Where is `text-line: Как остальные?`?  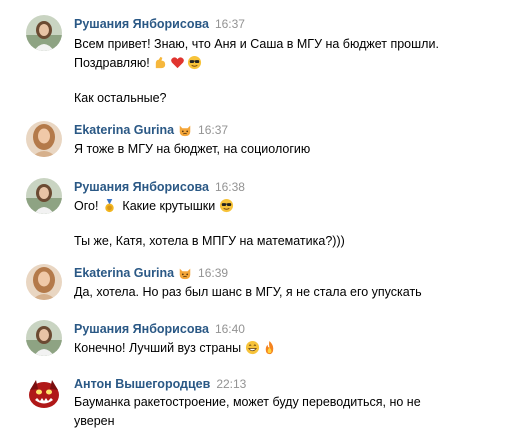 text-line: Как остальные? is located at coordinates (120, 98).